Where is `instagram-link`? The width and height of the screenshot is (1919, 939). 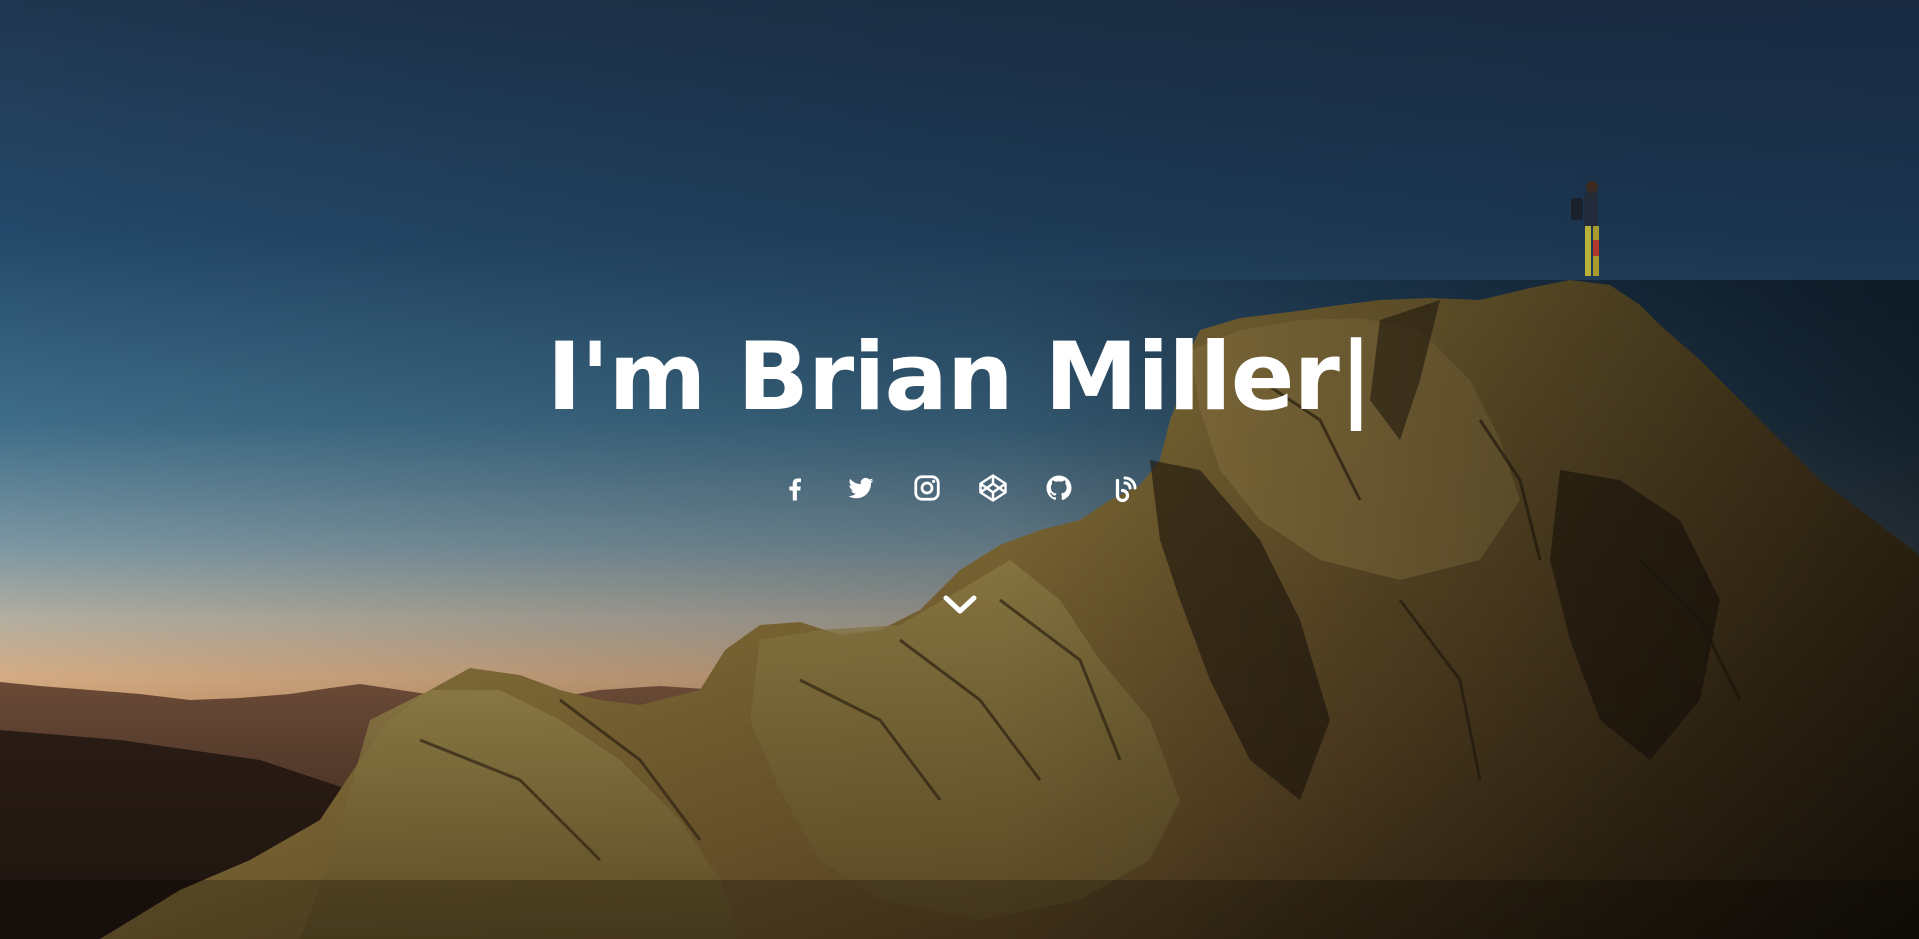 instagram-link is located at coordinates (927, 488).